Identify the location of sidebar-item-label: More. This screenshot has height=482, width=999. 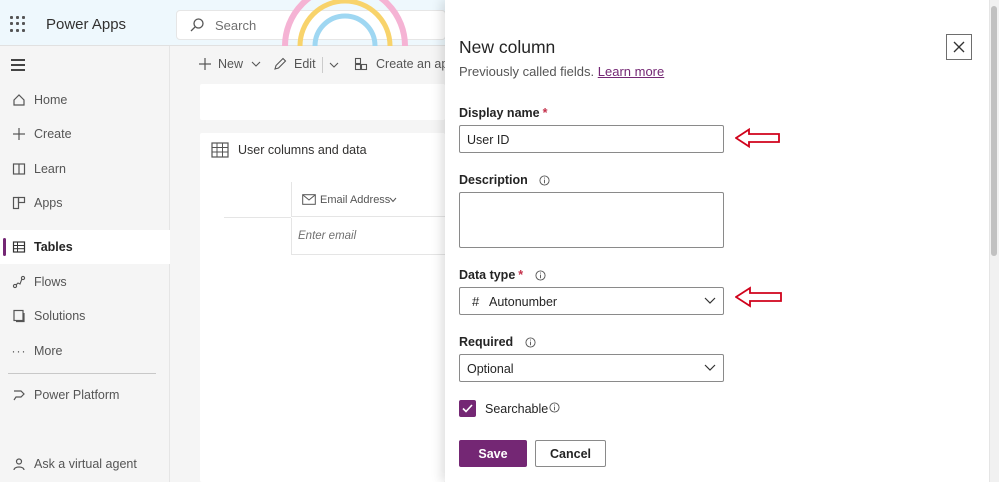
(48, 351).